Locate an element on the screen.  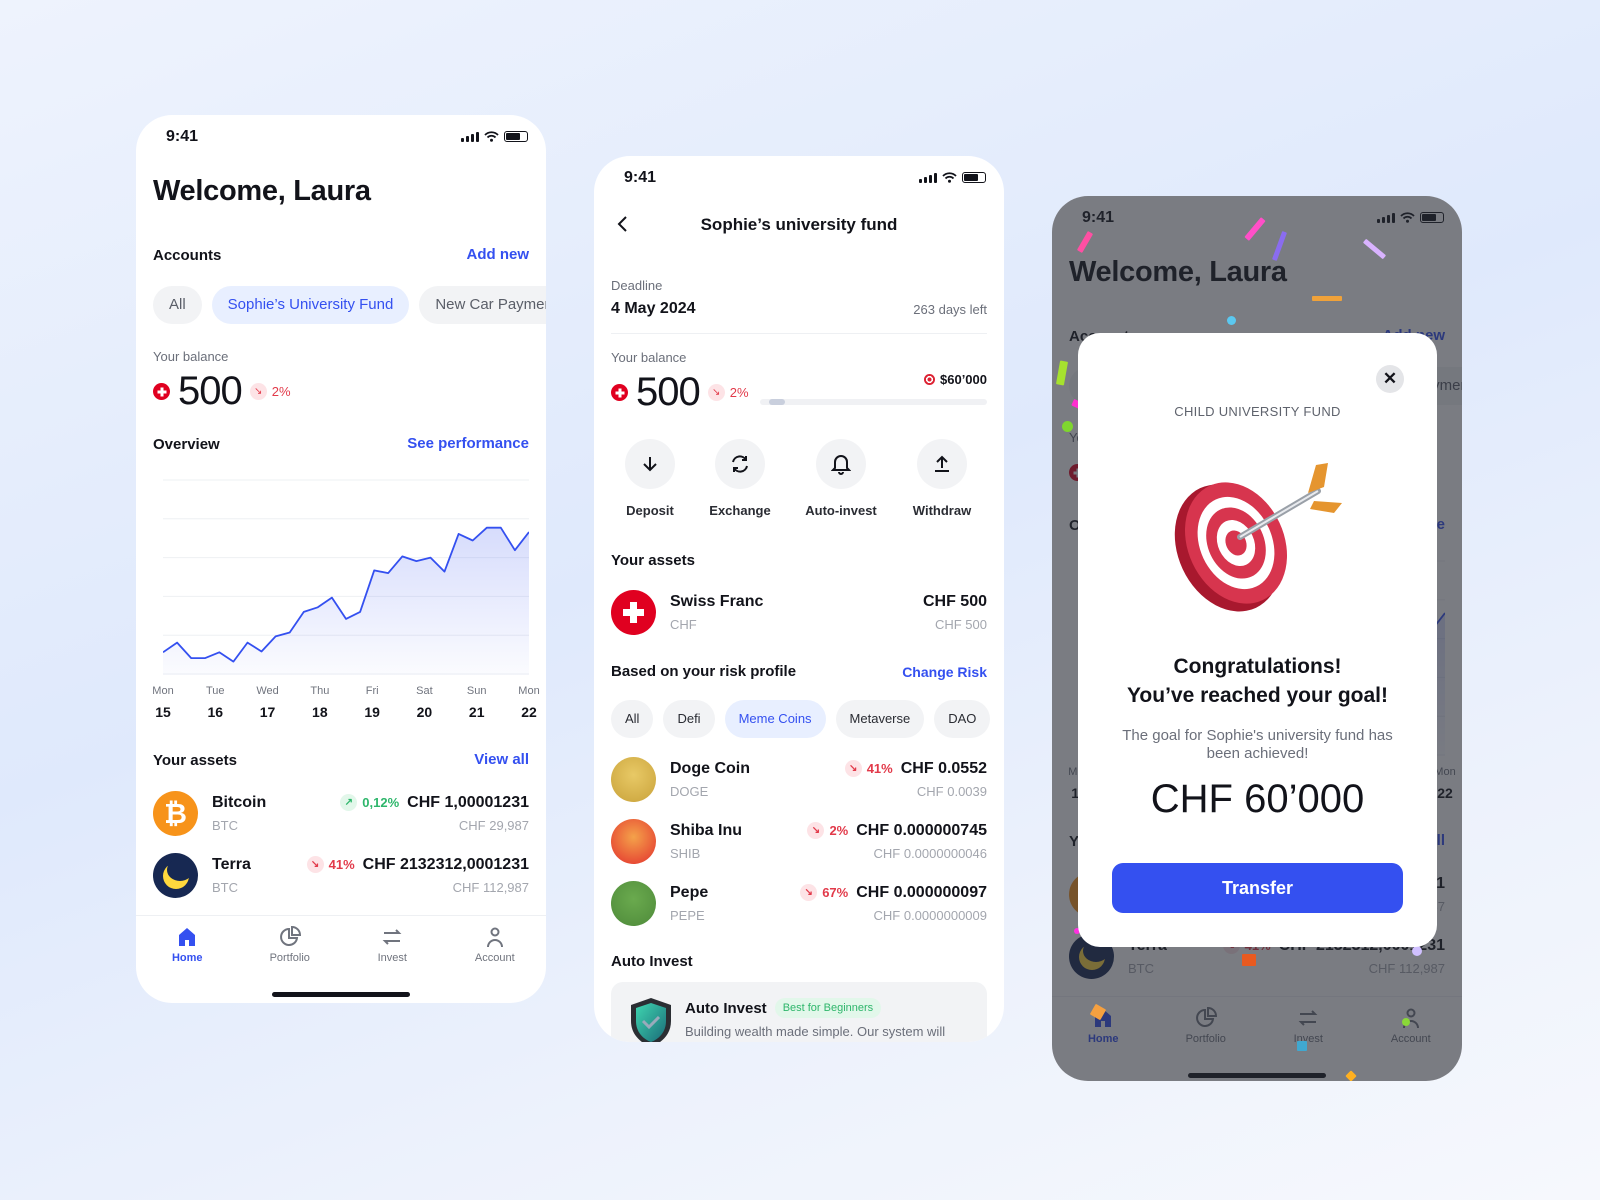
bottom-nav: Home Portfolio Invest Account is located at coordinates (341, 945).